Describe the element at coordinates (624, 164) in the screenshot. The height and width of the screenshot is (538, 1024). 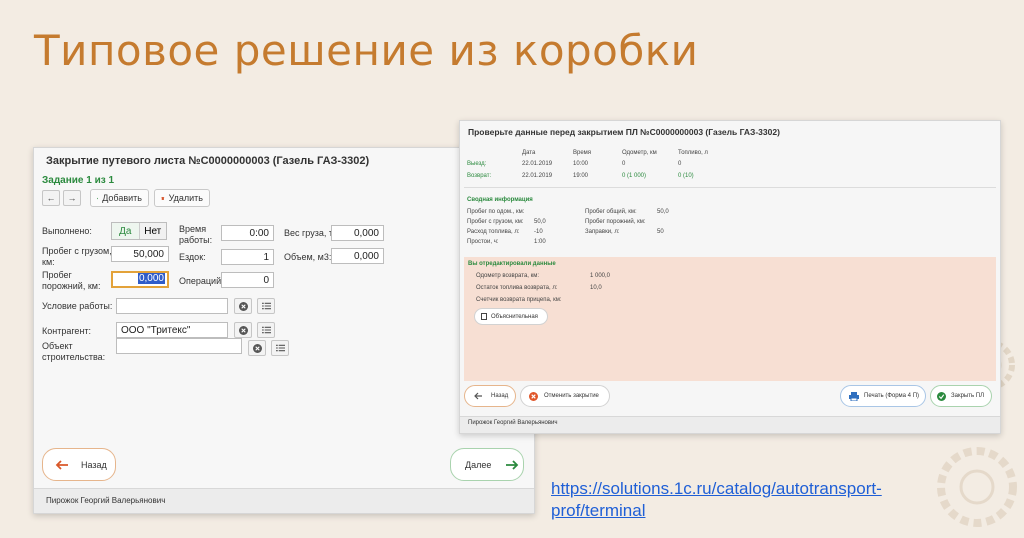
I see `departure-odometer: 0` at that location.